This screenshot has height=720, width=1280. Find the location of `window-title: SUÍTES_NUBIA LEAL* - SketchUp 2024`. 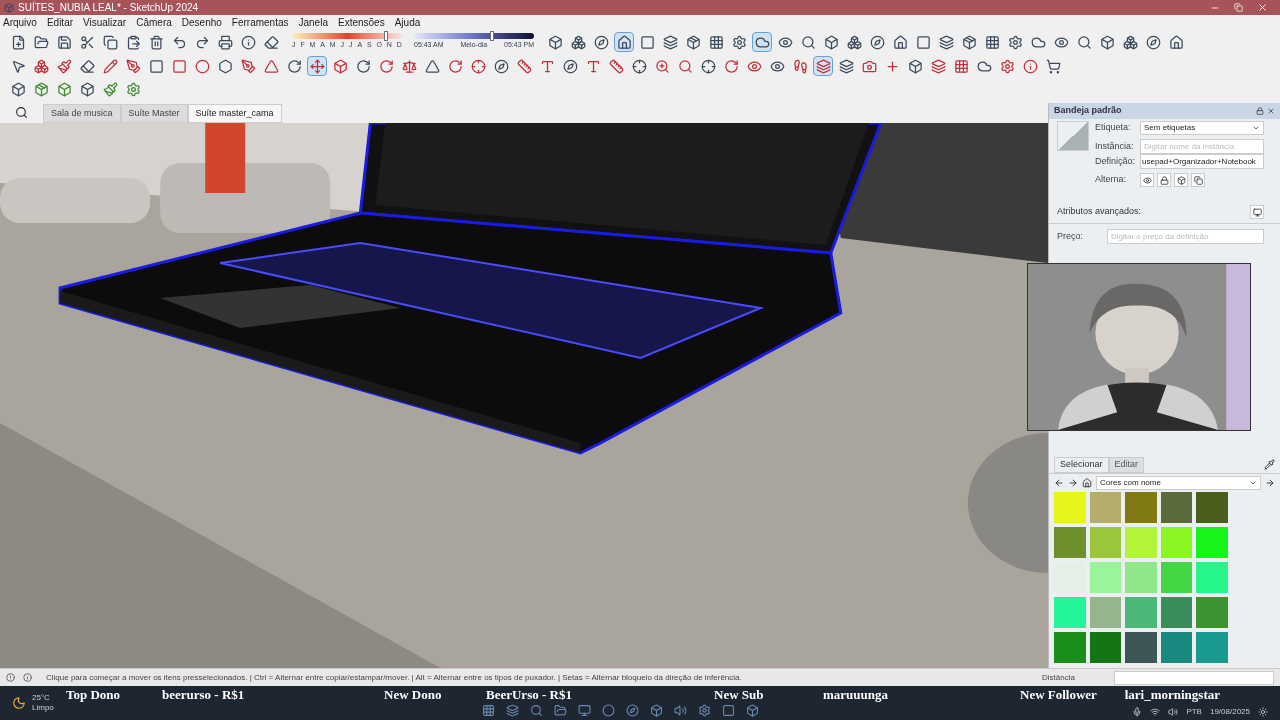

window-title: SUÍTES_NUBIA LEAL* - SketchUp 2024 is located at coordinates (108, 7).